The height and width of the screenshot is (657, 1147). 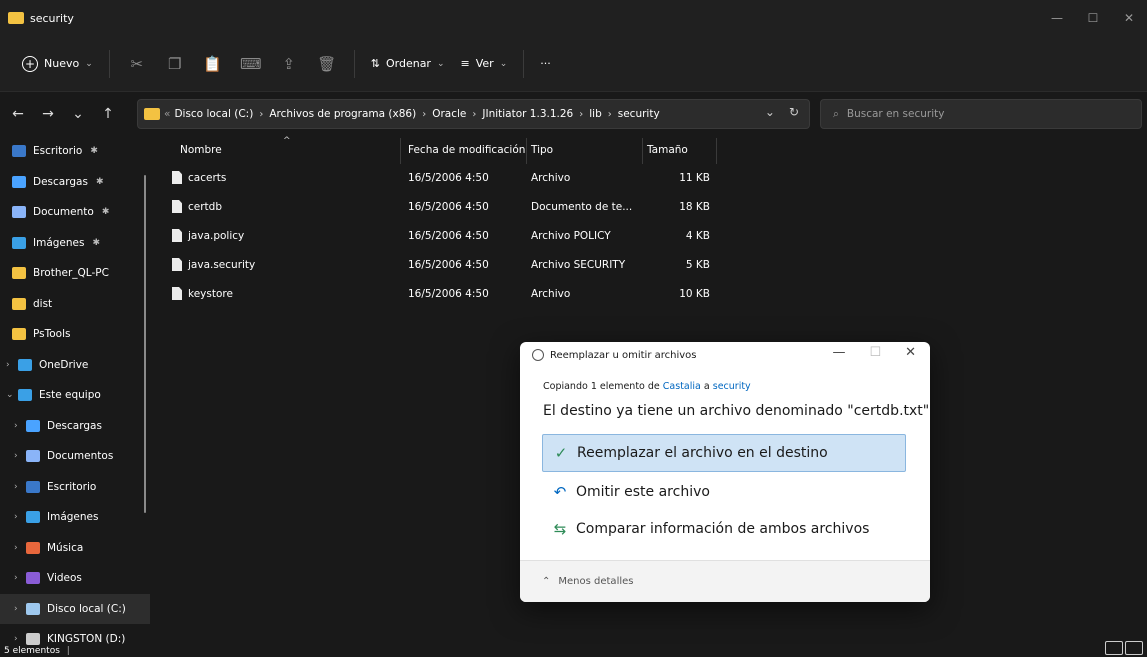 What do you see at coordinates (327, 64) in the screenshot?
I see `delete-icon: 🗑` at bounding box center [327, 64].